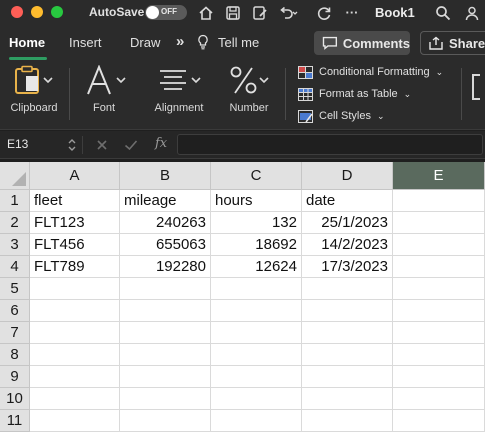 Image resolution: width=485 pixels, height=436 pixels. I want to click on cell-e7, so click(439, 333).